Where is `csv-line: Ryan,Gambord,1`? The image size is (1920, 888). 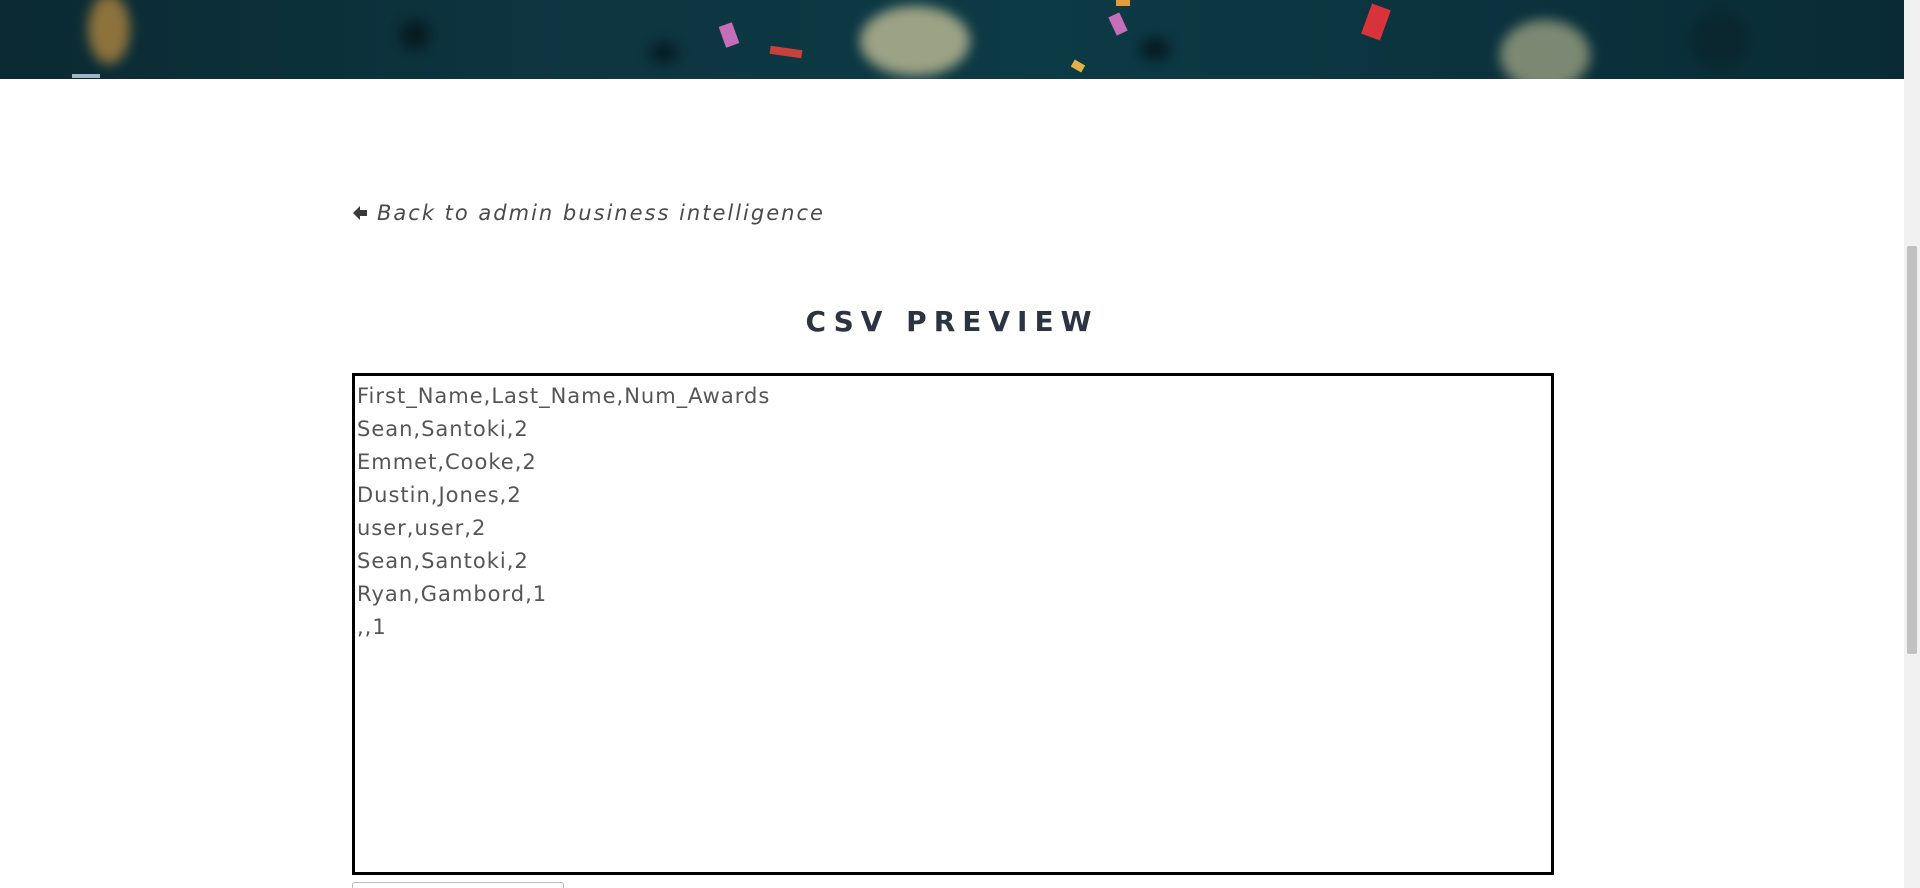 csv-line: Ryan,Gambord,1 is located at coordinates (452, 594).